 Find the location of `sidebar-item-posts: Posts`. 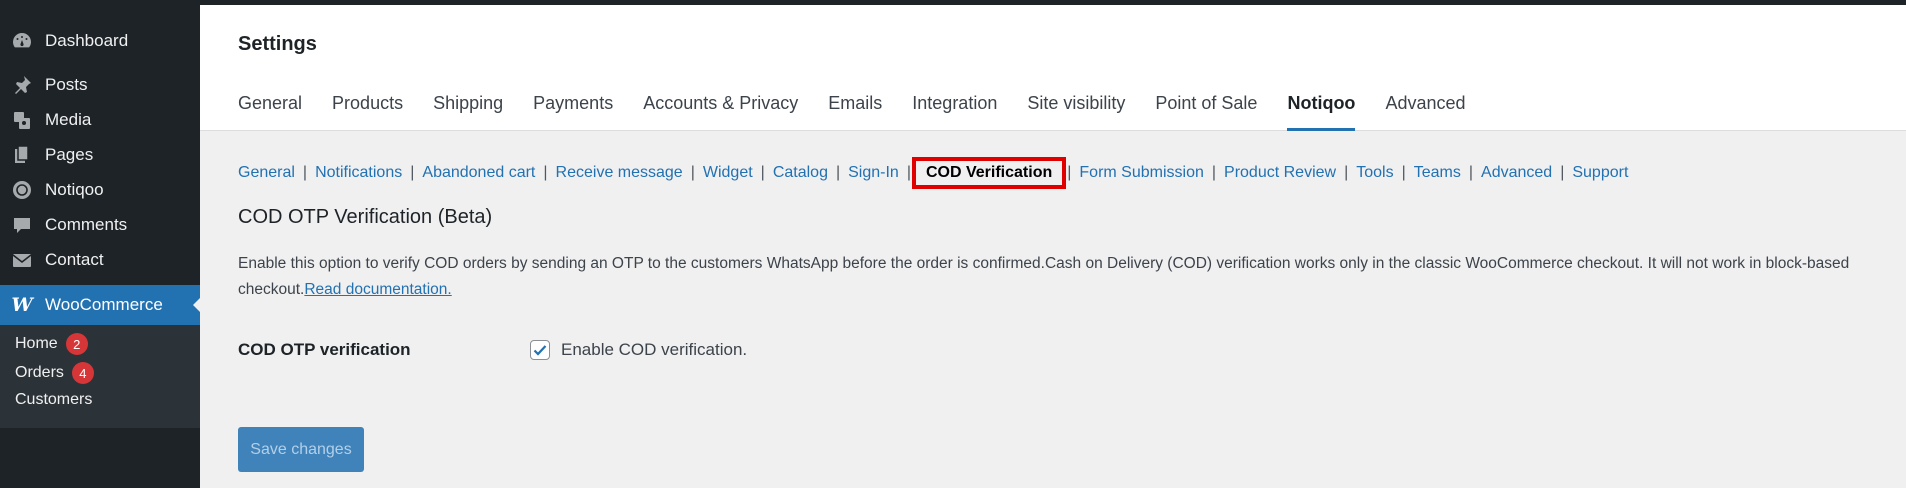

sidebar-item-posts: Posts is located at coordinates (100, 85).